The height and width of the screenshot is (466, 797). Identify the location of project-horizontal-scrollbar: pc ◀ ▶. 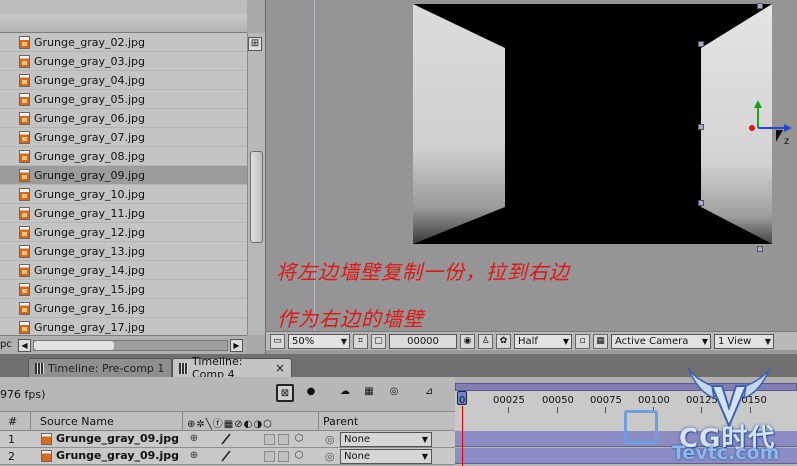
(123, 344).